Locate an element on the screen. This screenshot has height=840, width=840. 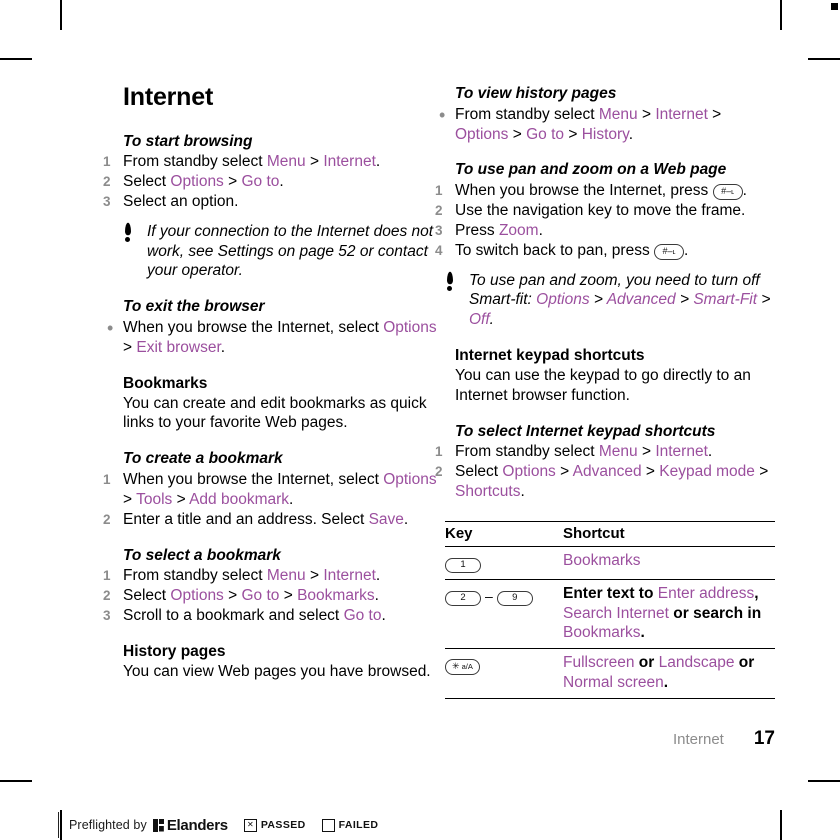
ui-path-text: Tools is located at coordinates (154, 499).